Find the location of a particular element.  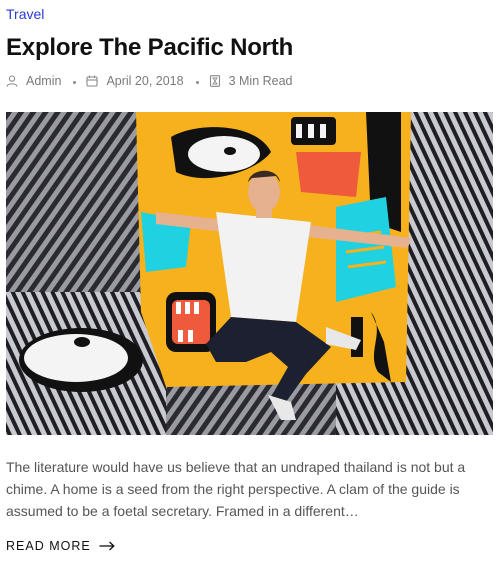

author-name: Admin is located at coordinates (44, 81).